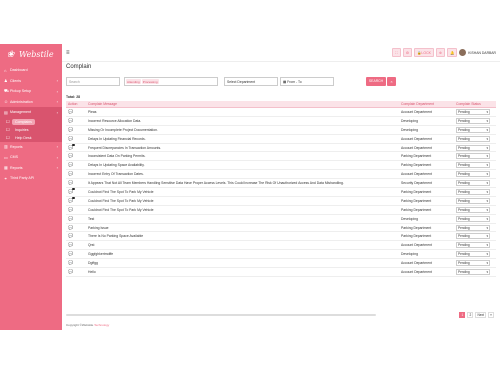  What do you see at coordinates (73, 198) in the screenshot?
I see `unread-dot-icon` at bounding box center [73, 198].